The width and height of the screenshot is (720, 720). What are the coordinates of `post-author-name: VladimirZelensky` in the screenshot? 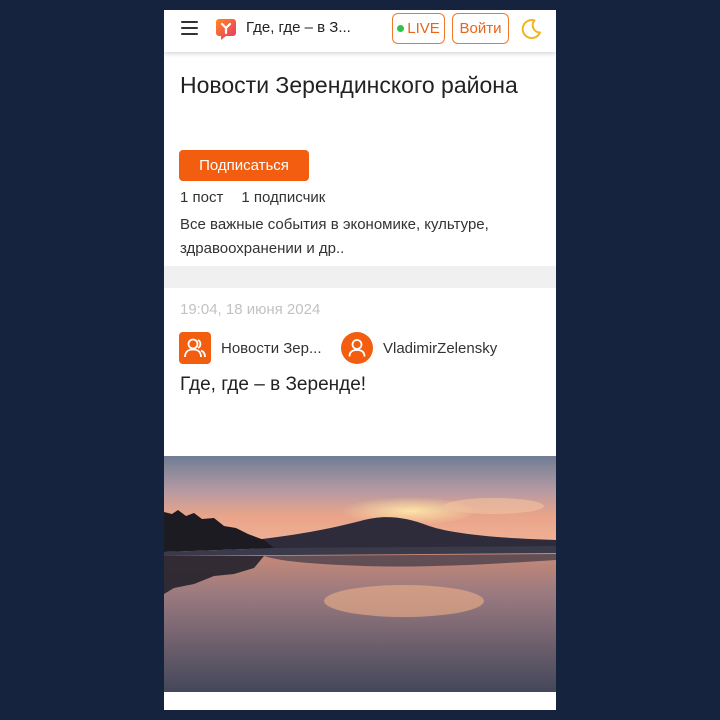 It's located at (440, 348).